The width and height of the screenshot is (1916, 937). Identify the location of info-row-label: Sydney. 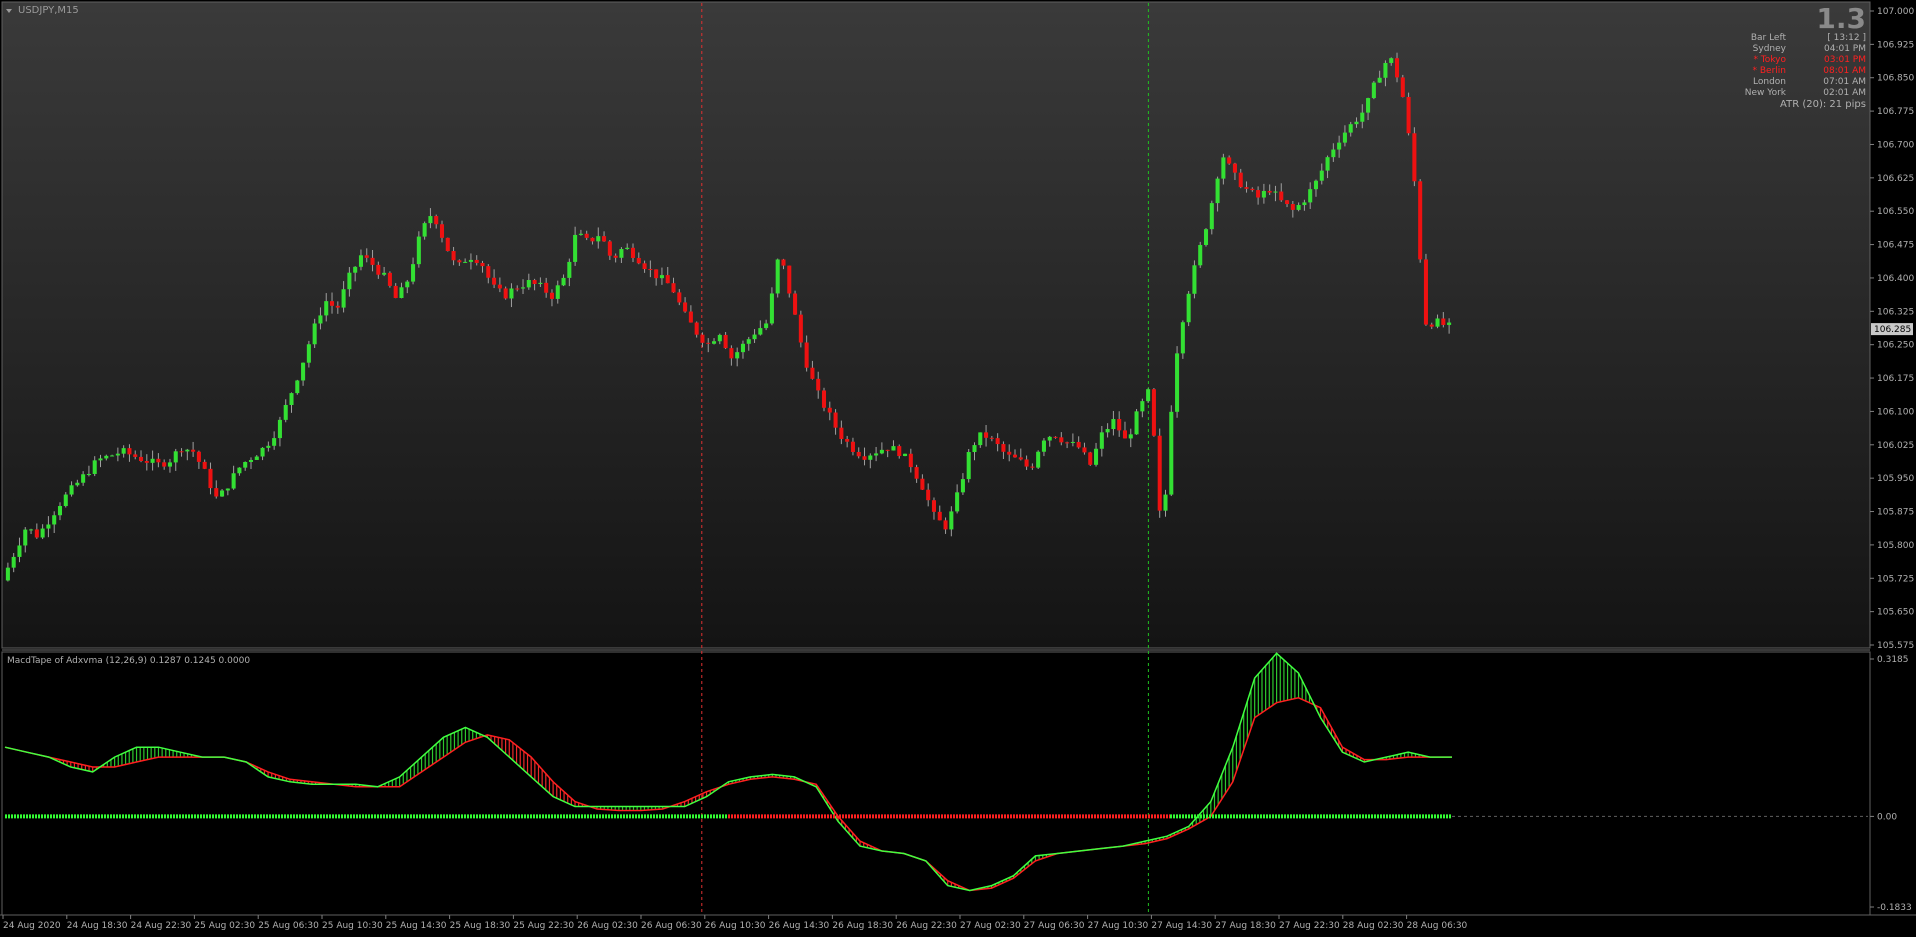
(1769, 49).